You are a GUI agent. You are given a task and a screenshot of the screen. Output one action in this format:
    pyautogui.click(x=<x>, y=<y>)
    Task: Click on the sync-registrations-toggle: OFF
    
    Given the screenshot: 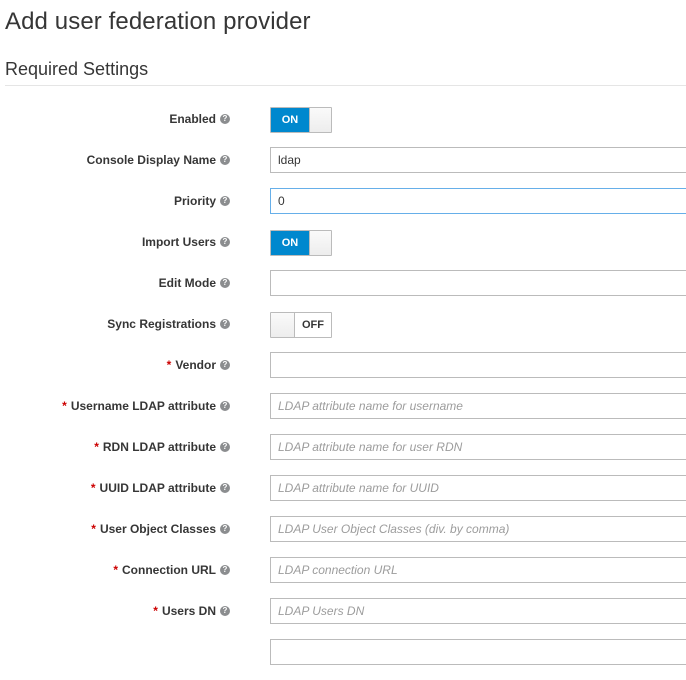 What is the action you would take?
    pyautogui.click(x=301, y=325)
    